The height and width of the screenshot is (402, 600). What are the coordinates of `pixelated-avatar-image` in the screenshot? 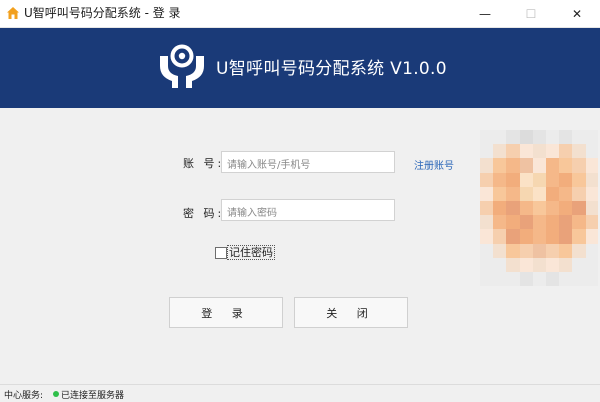 It's located at (539, 208).